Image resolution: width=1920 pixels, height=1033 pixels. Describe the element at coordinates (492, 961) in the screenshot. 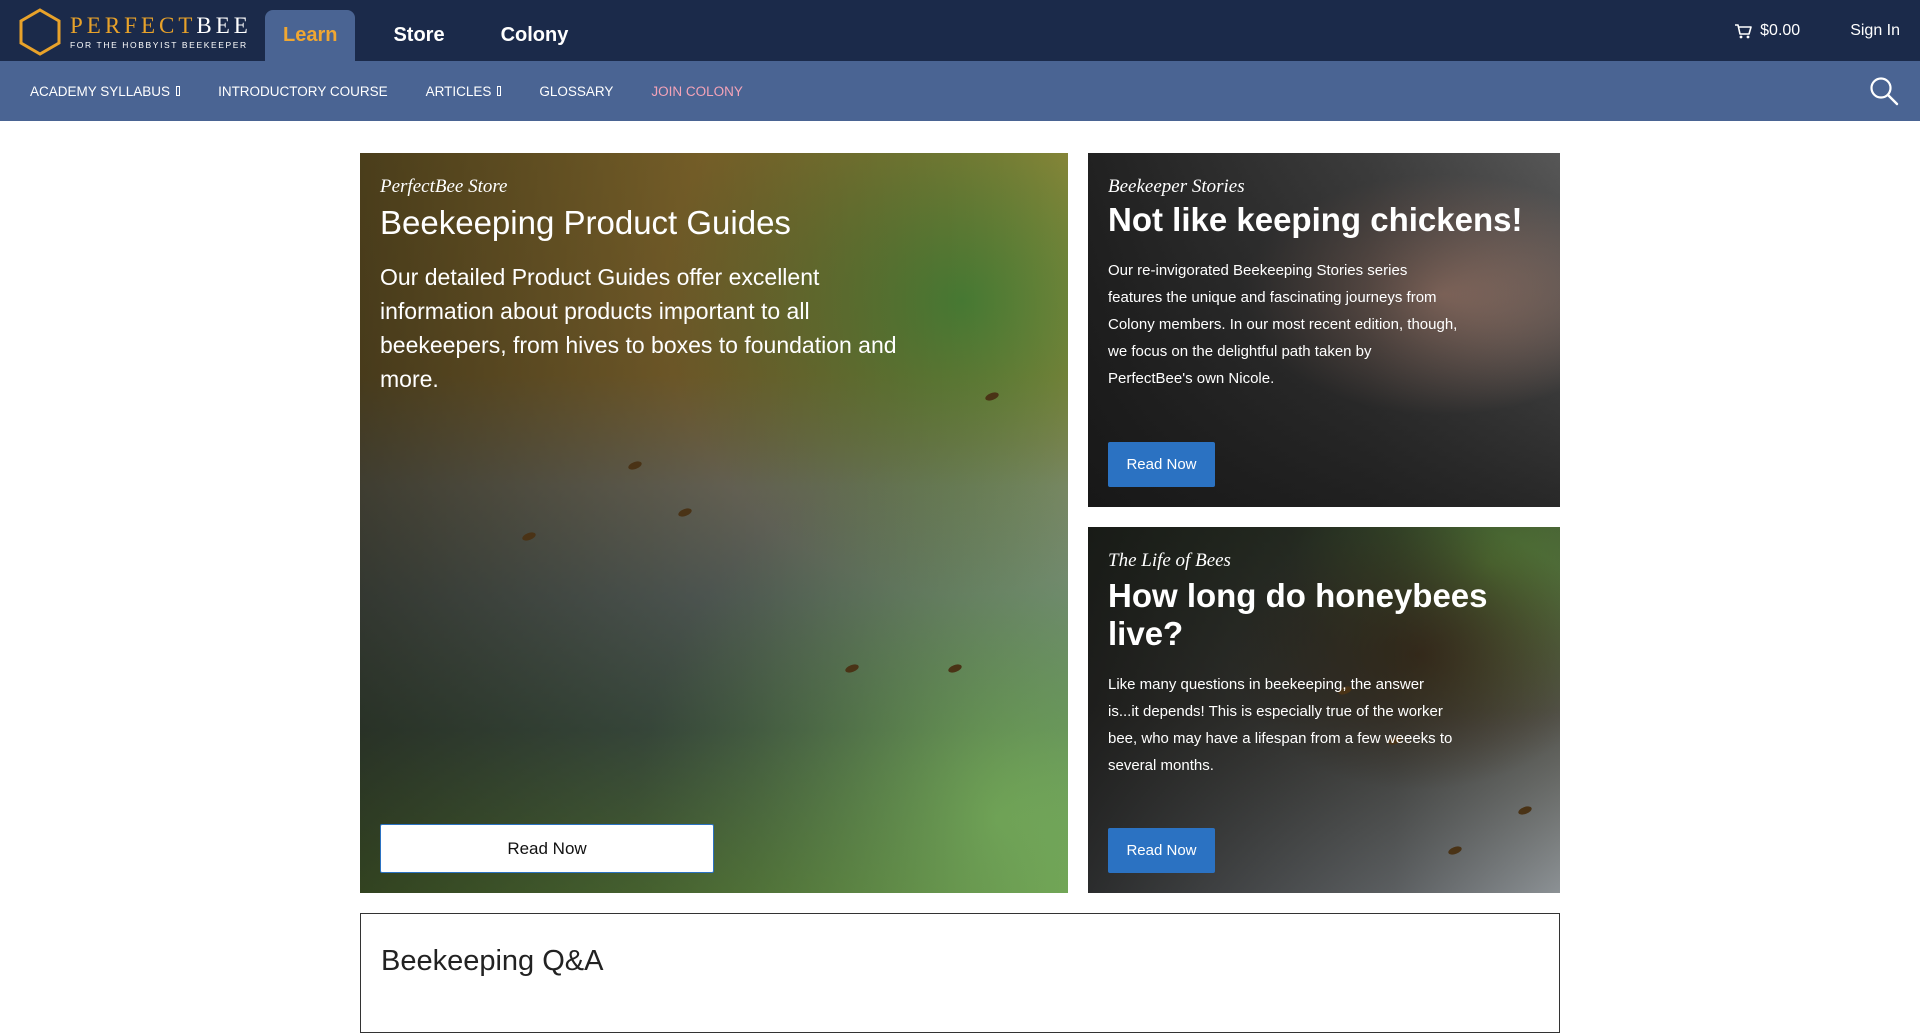

I see `section-title: Beekeeping Q&A` at that location.